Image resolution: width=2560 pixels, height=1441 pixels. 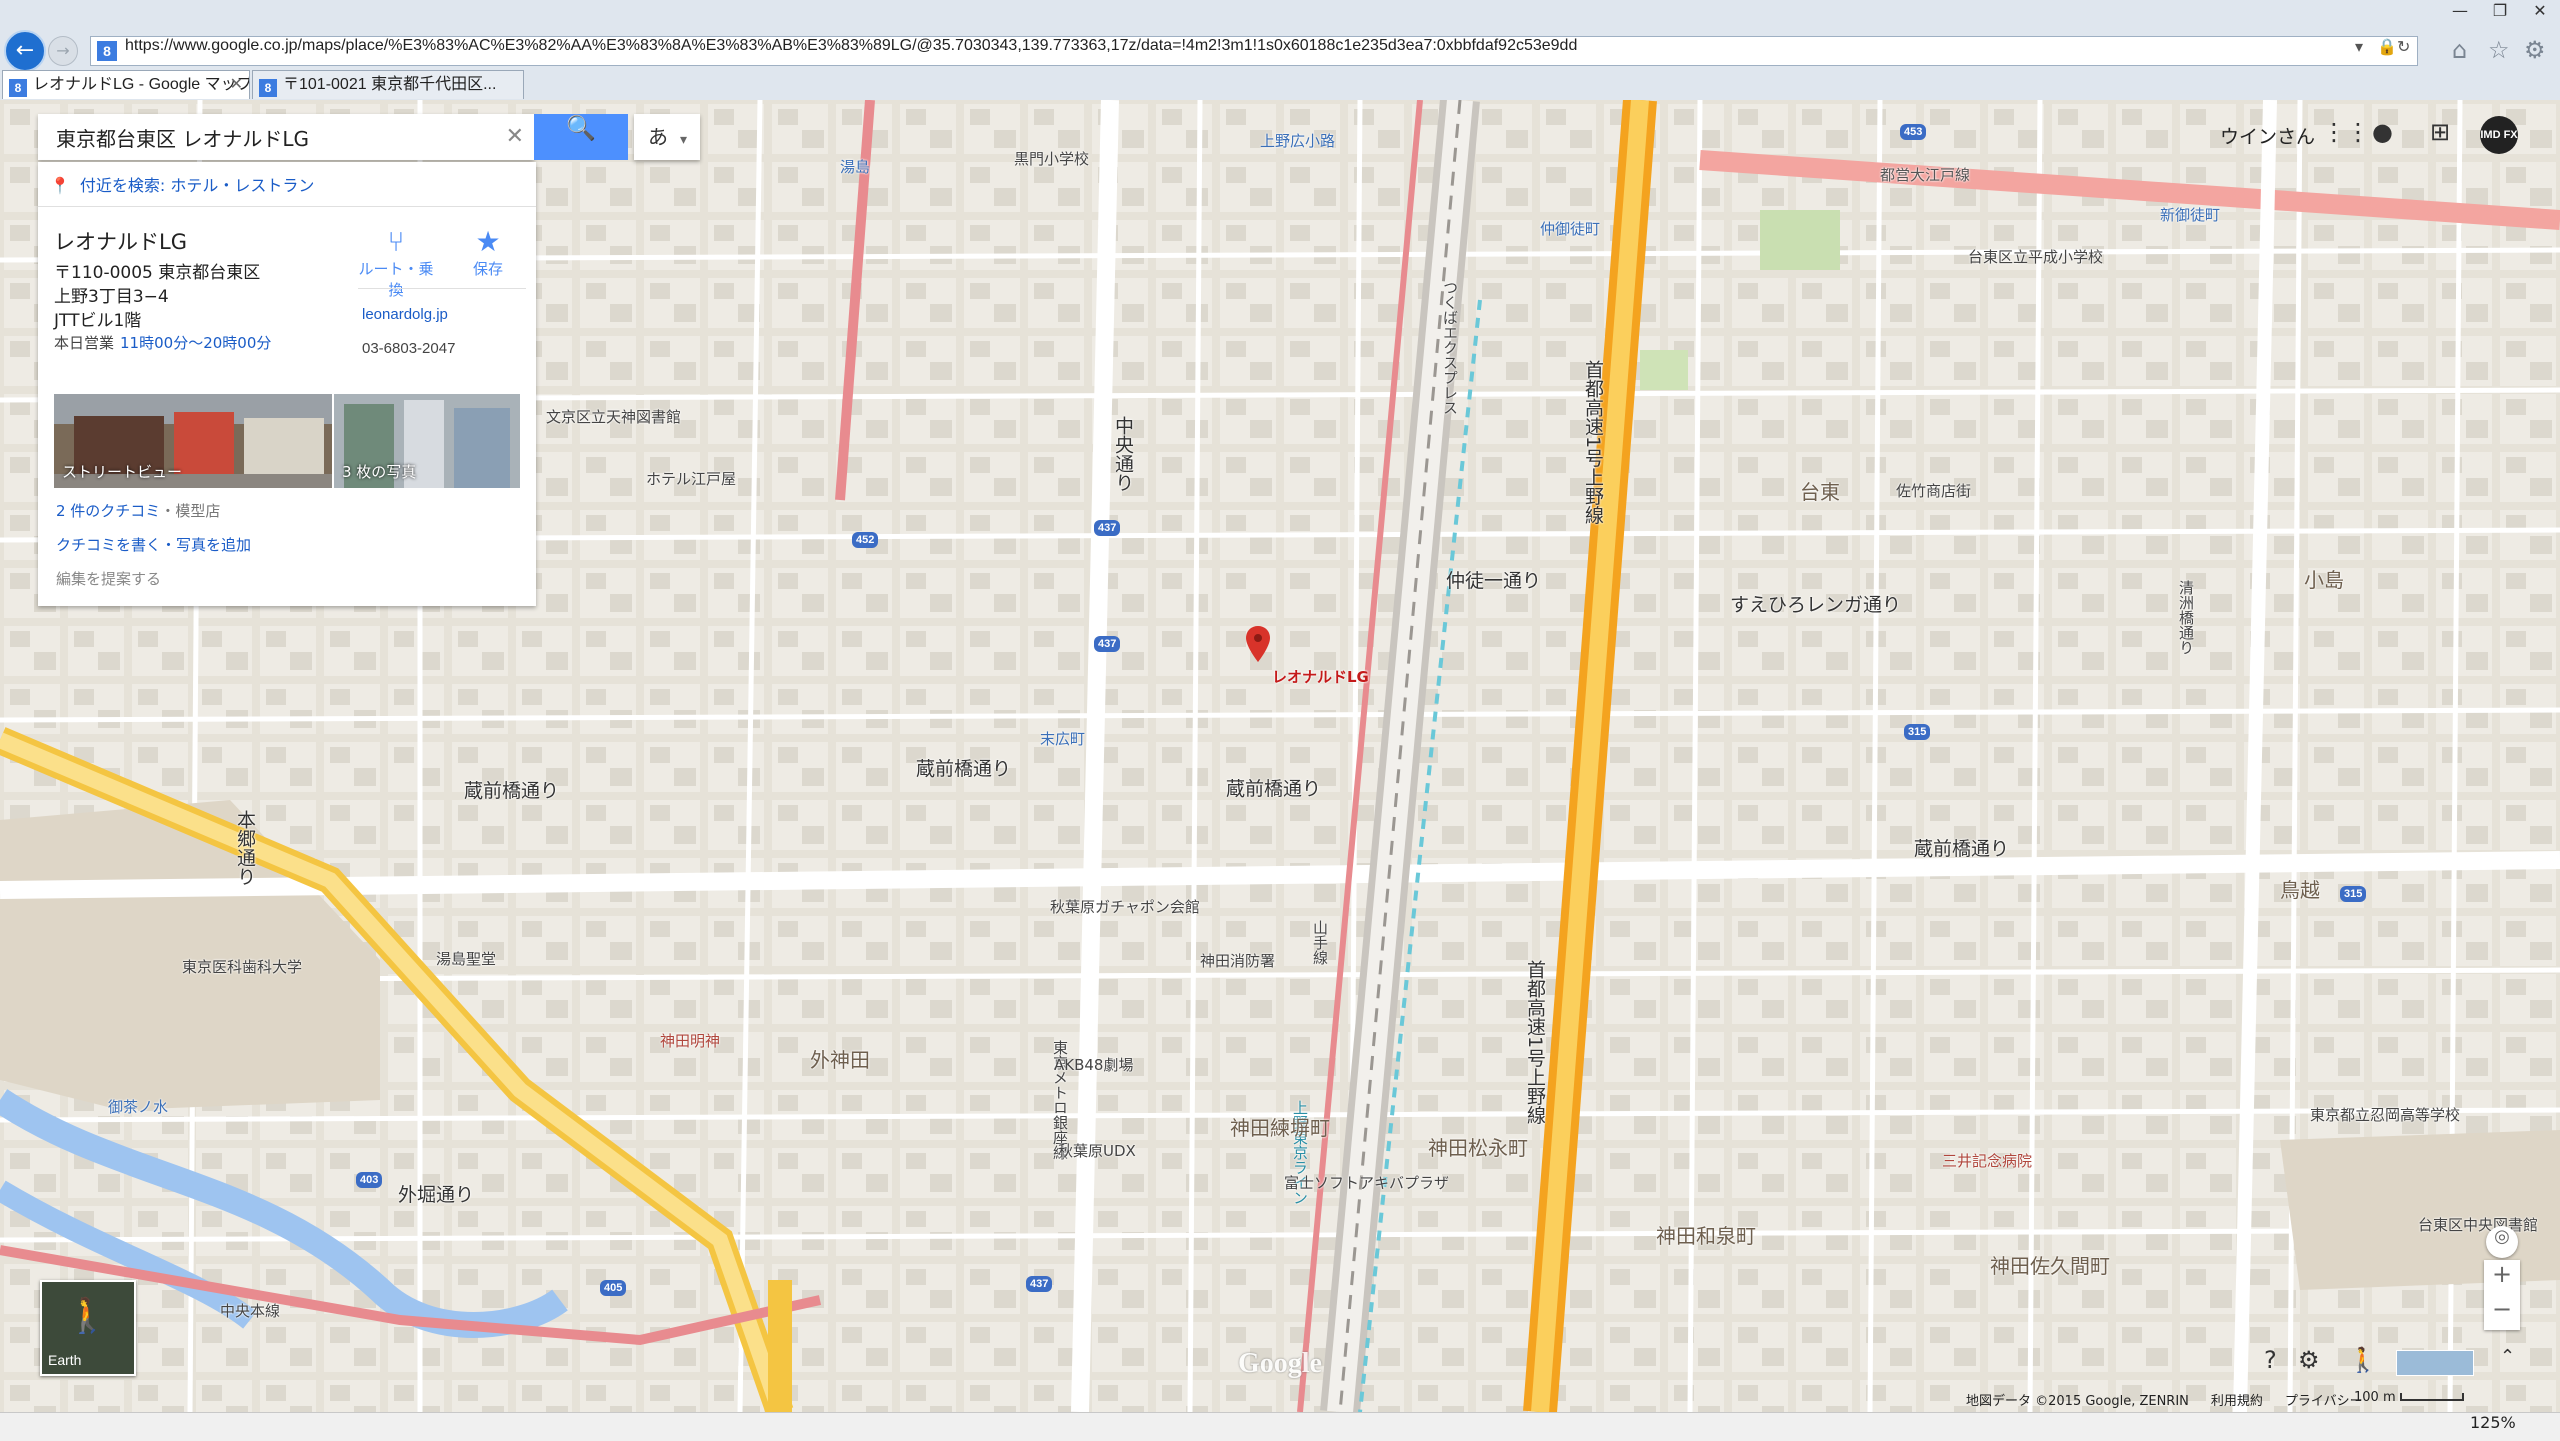 What do you see at coordinates (1039, 1284) in the screenshot?
I see `route-shield: 437` at bounding box center [1039, 1284].